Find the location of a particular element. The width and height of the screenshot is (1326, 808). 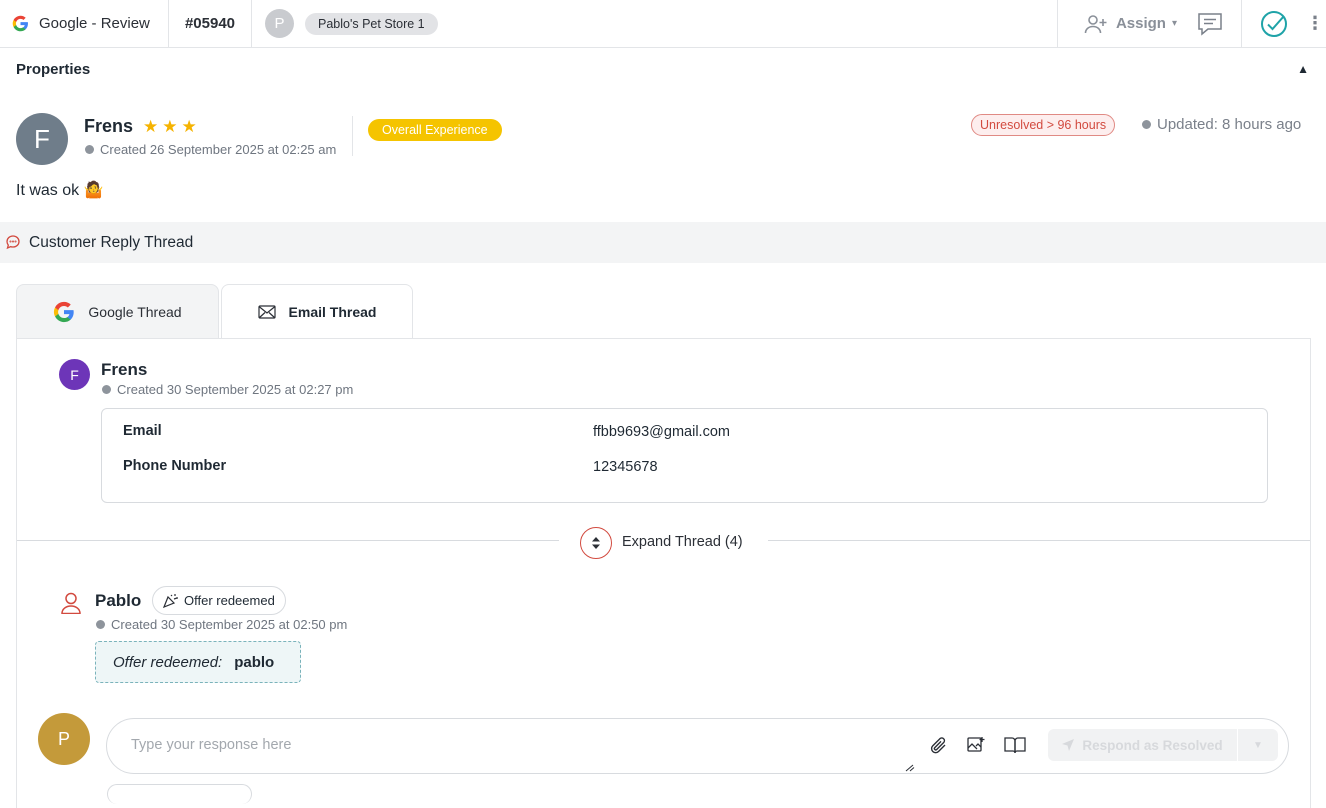

check-circle-icon is located at coordinates (1274, 23).